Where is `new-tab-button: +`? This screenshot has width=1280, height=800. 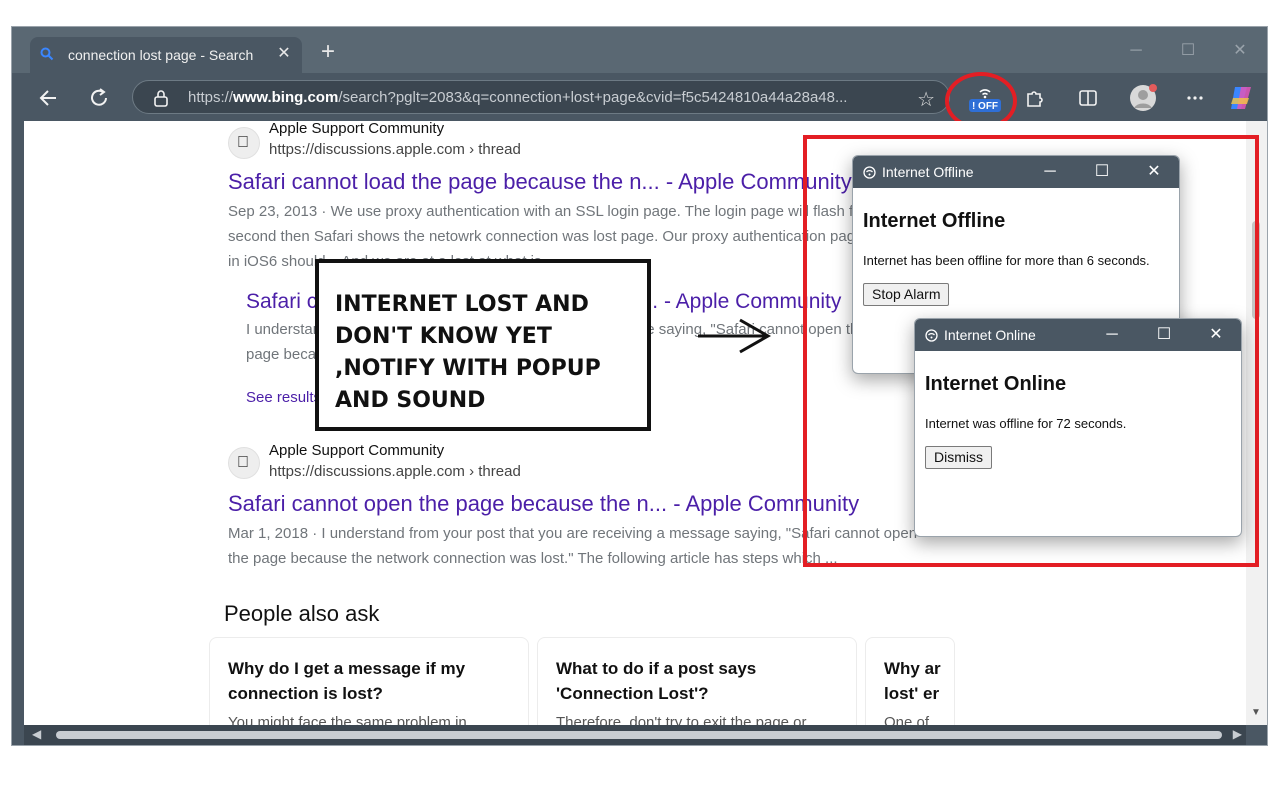 new-tab-button: + is located at coordinates (328, 52).